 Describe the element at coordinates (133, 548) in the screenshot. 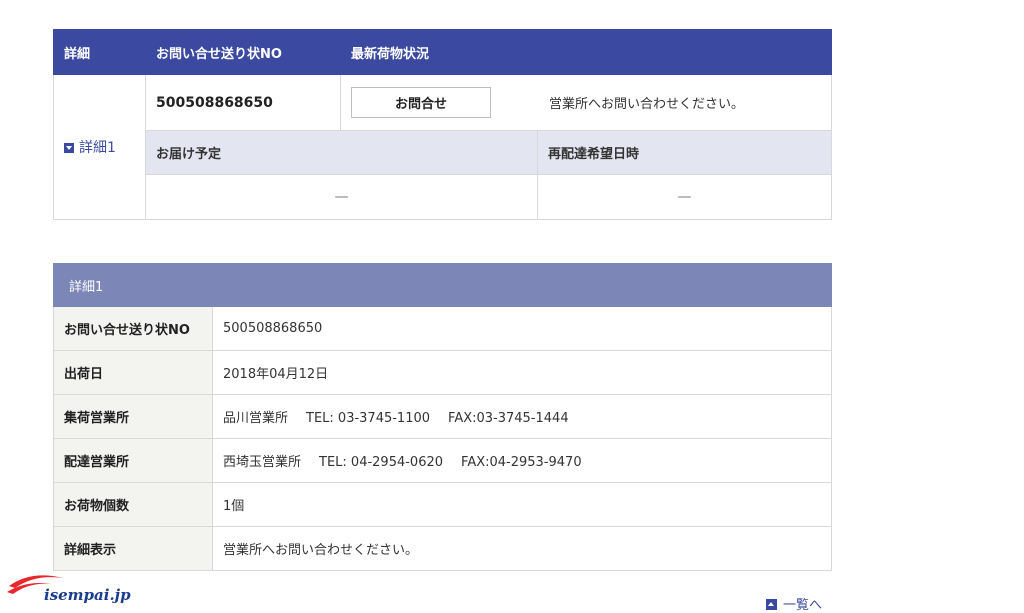

I see `row-label: 詳細表示` at that location.